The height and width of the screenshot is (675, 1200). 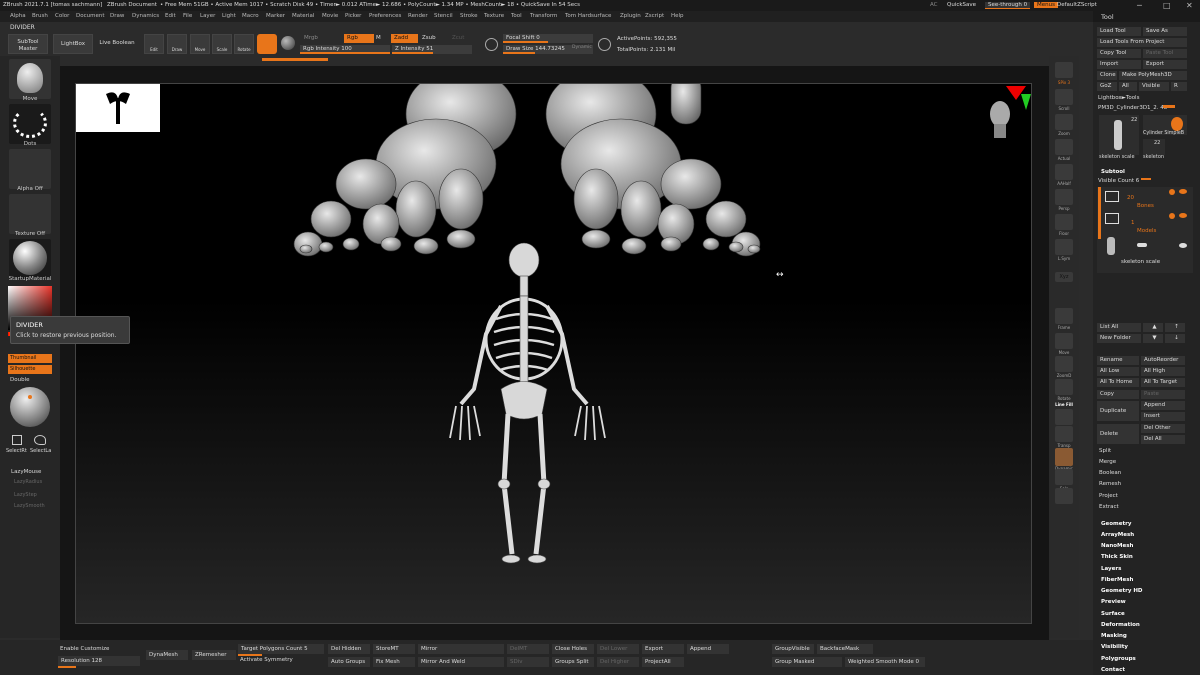 I want to click on folder-icon, so click(x=1112, y=196).